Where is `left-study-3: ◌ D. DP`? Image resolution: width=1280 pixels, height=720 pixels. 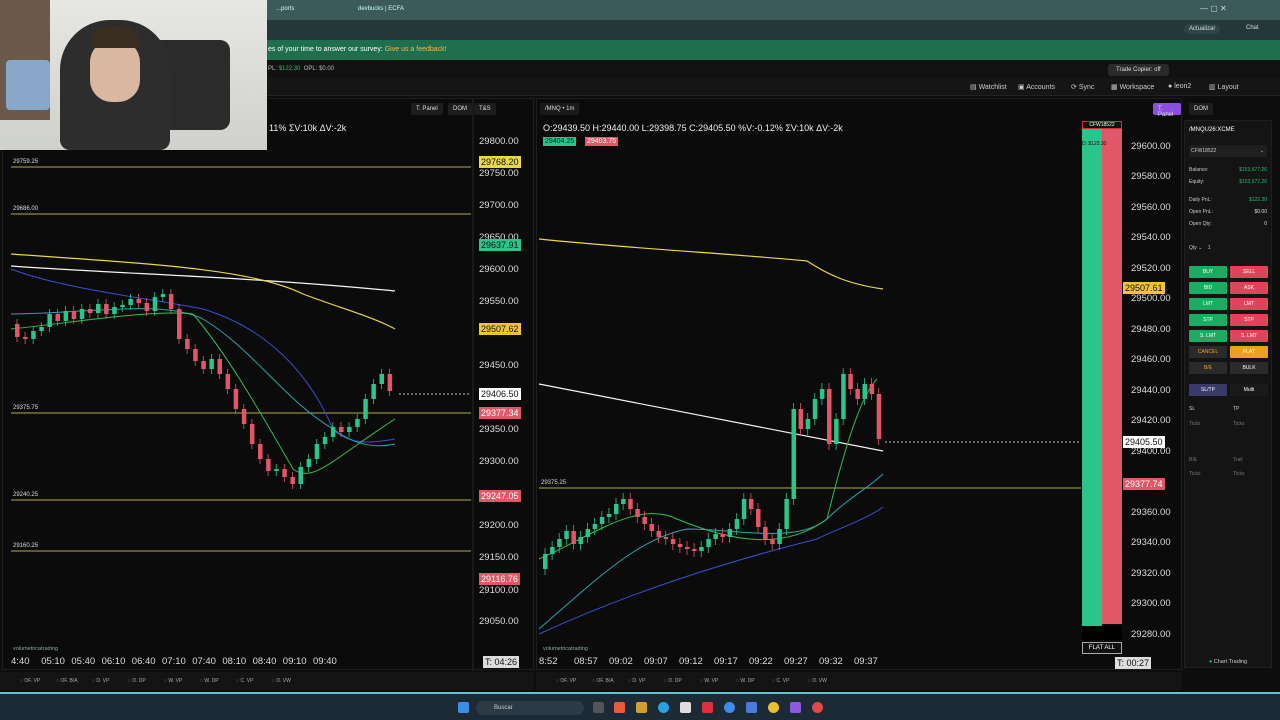
left-study-3: ◌ D. DP is located at coordinates (137, 681).